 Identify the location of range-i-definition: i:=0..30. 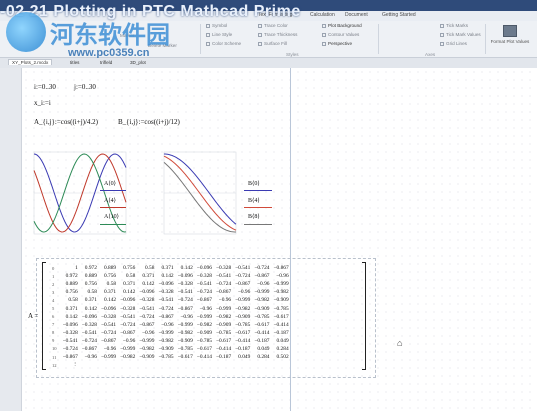
(45, 87).